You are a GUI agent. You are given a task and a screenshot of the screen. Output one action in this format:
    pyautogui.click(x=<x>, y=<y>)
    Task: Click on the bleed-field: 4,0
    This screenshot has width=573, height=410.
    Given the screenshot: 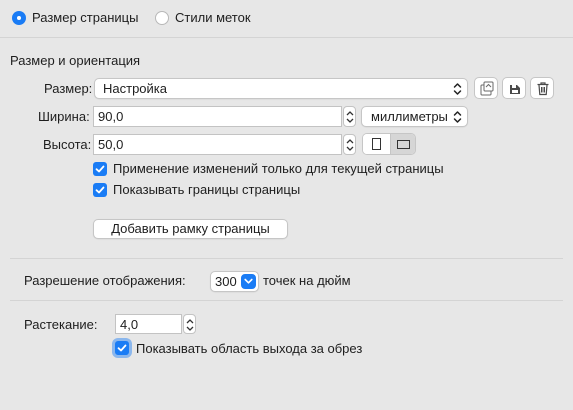 What is the action you would take?
    pyautogui.click(x=148, y=324)
    